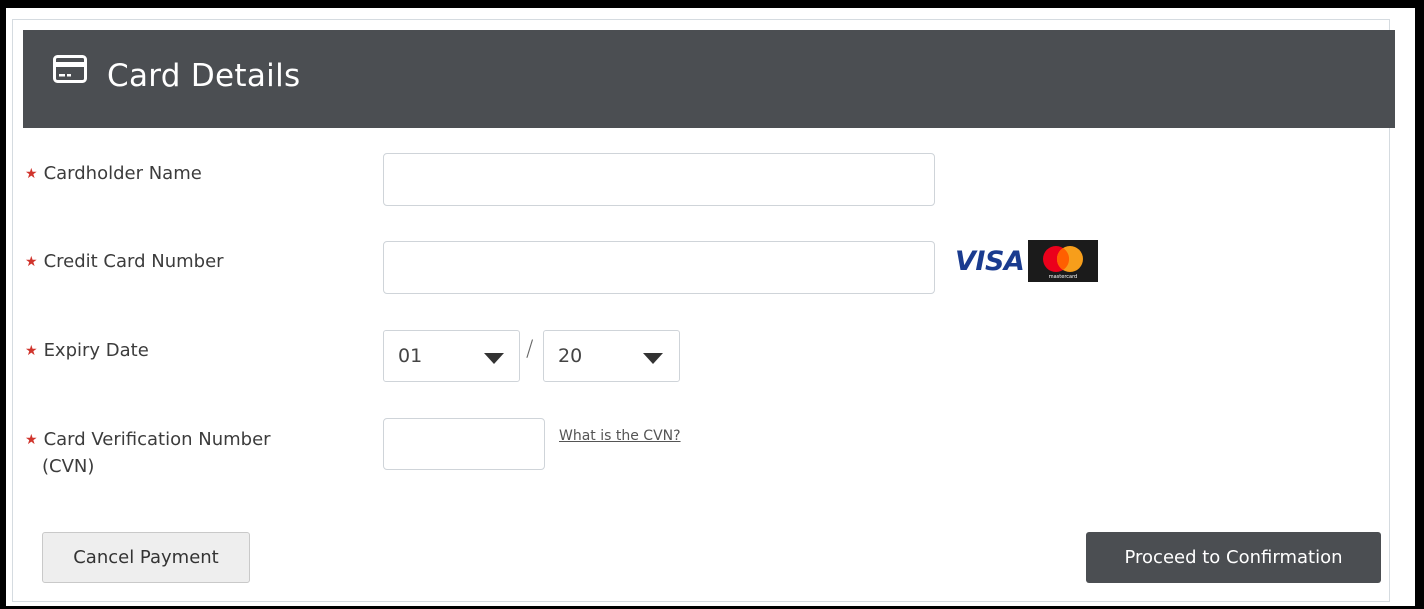 The width and height of the screenshot is (1424, 609). What do you see at coordinates (157, 439) in the screenshot?
I see `cvn-label-line1: Card Verification Number` at bounding box center [157, 439].